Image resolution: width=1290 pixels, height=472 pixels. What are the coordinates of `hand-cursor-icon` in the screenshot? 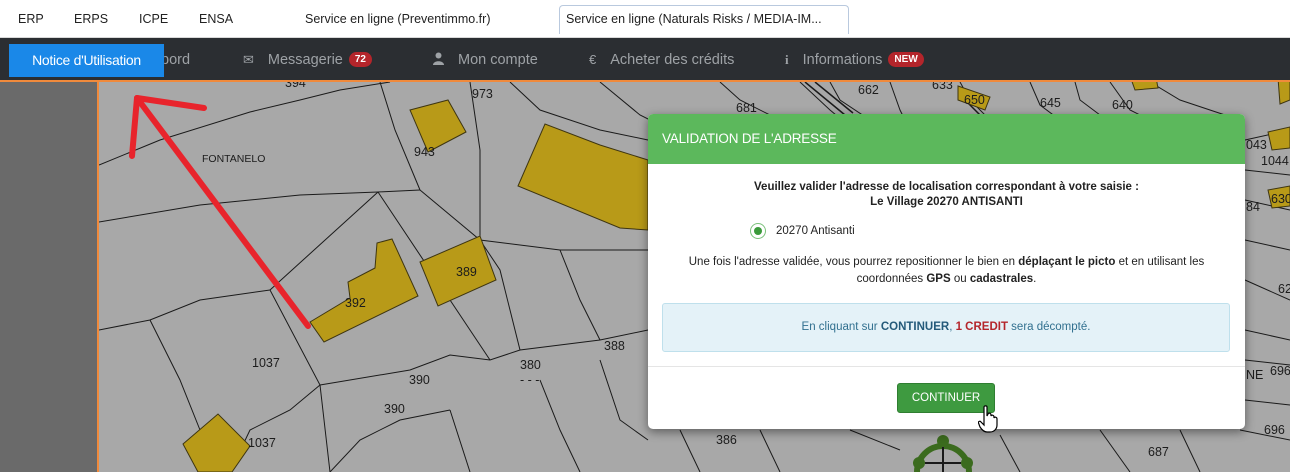 It's located at (988, 419).